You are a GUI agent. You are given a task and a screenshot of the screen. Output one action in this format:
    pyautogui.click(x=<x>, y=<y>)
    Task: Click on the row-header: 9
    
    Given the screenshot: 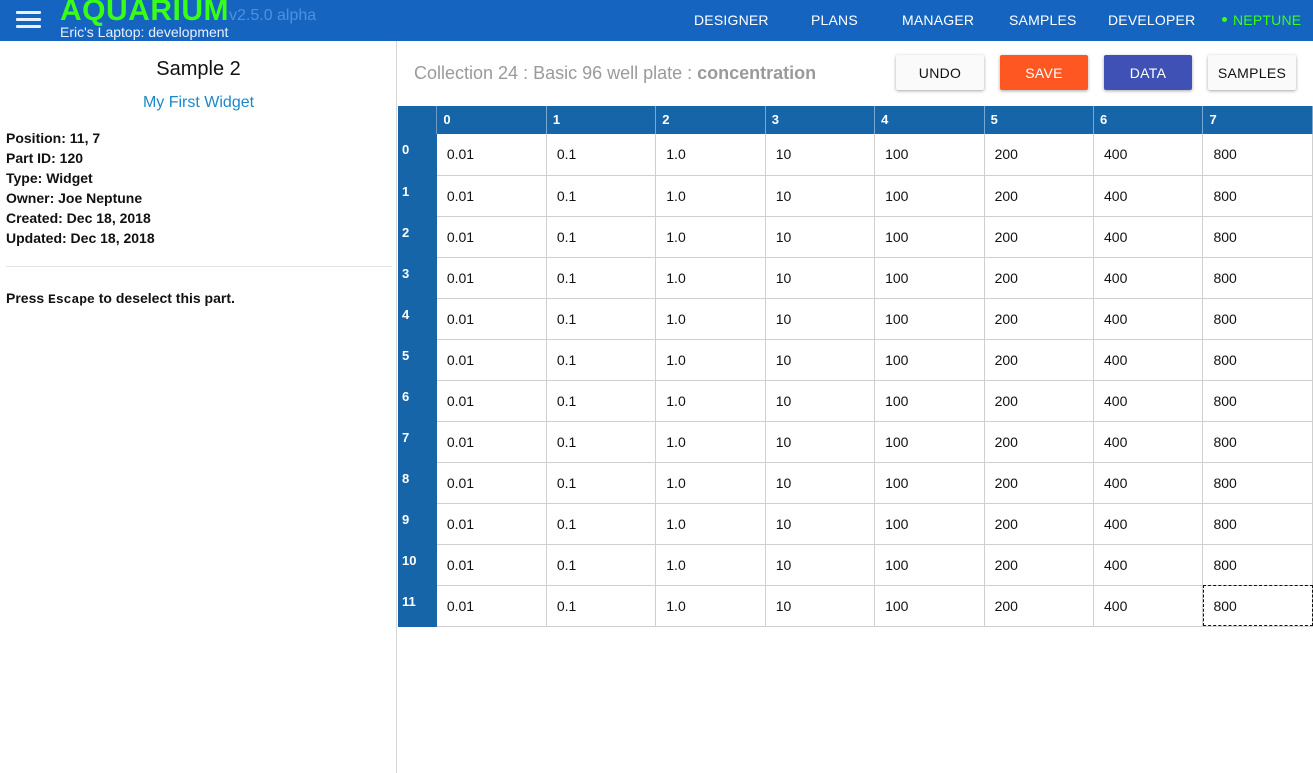 What is the action you would take?
    pyautogui.click(x=417, y=524)
    